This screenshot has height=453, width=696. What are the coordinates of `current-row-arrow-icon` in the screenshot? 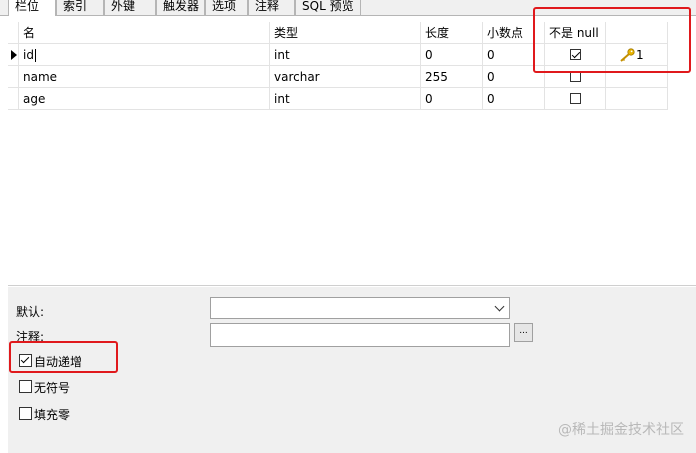 It's located at (14, 55).